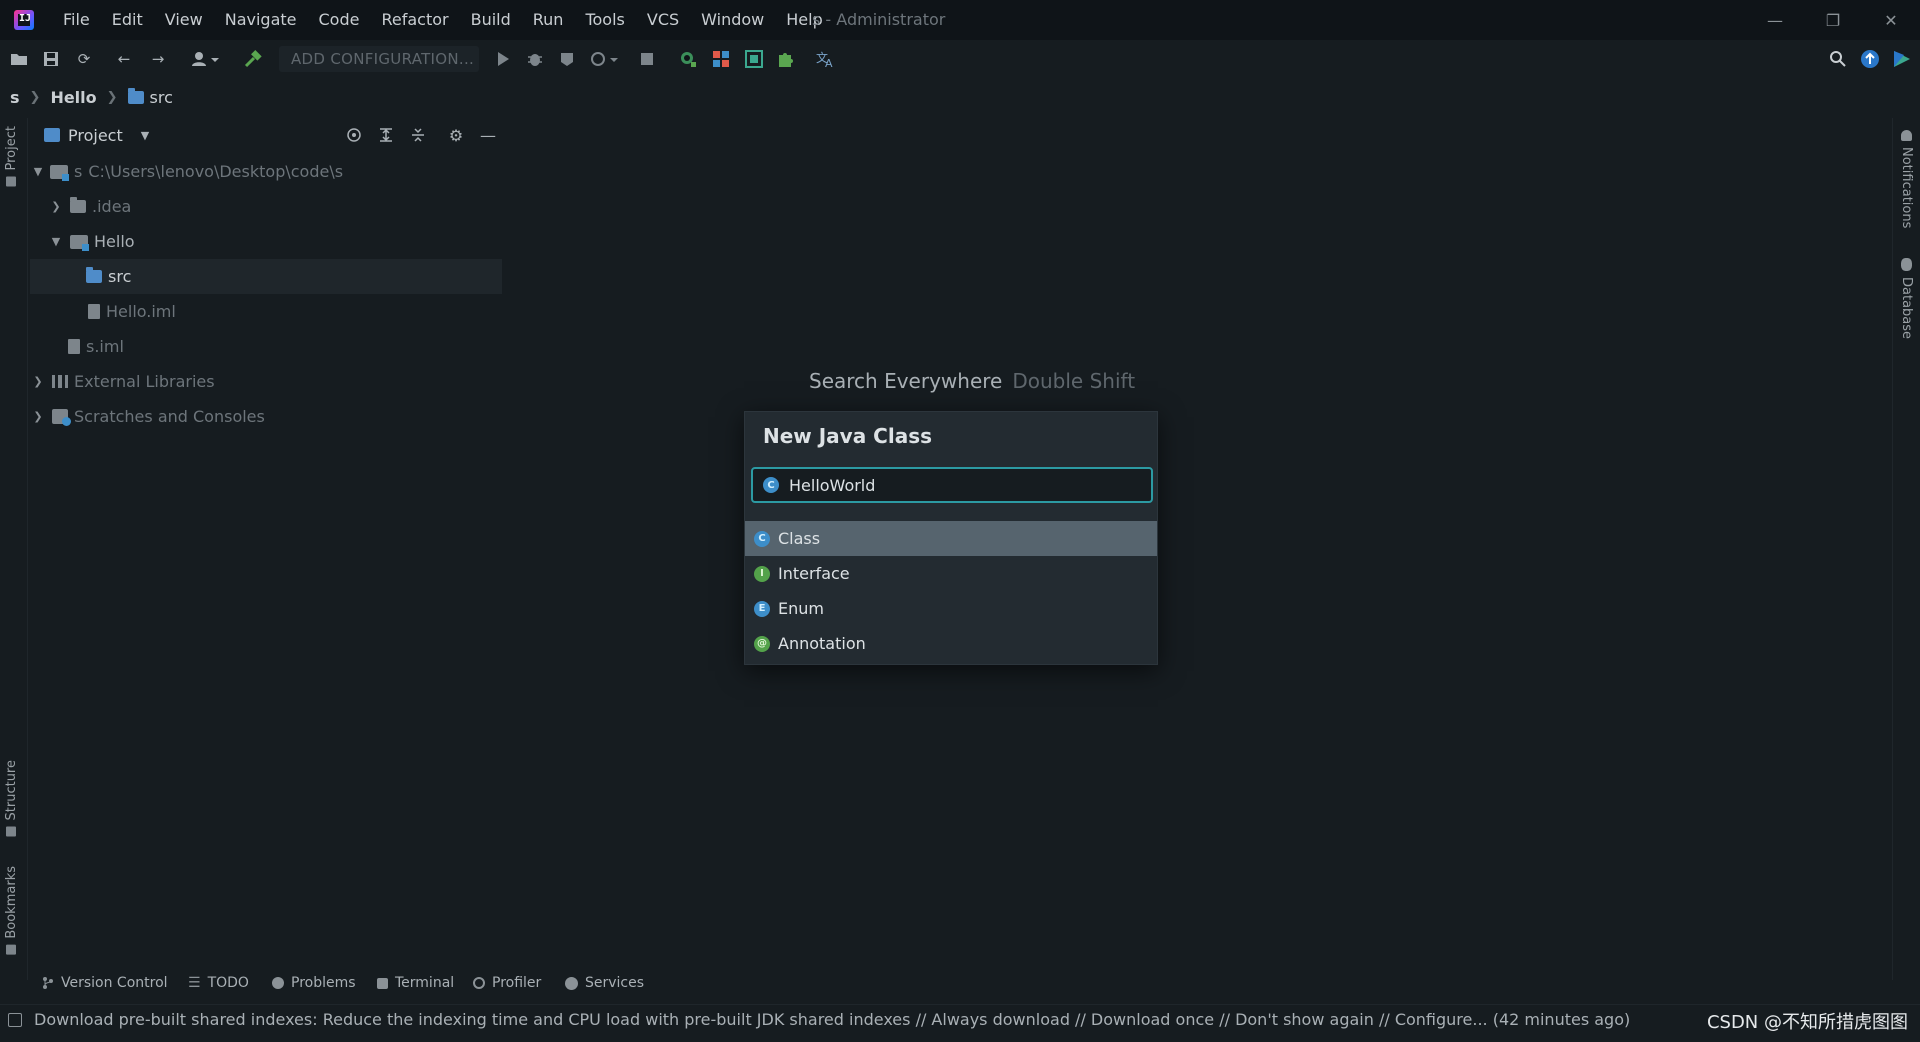 The width and height of the screenshot is (1920, 1042). I want to click on menu-navigate: Navigate, so click(261, 20).